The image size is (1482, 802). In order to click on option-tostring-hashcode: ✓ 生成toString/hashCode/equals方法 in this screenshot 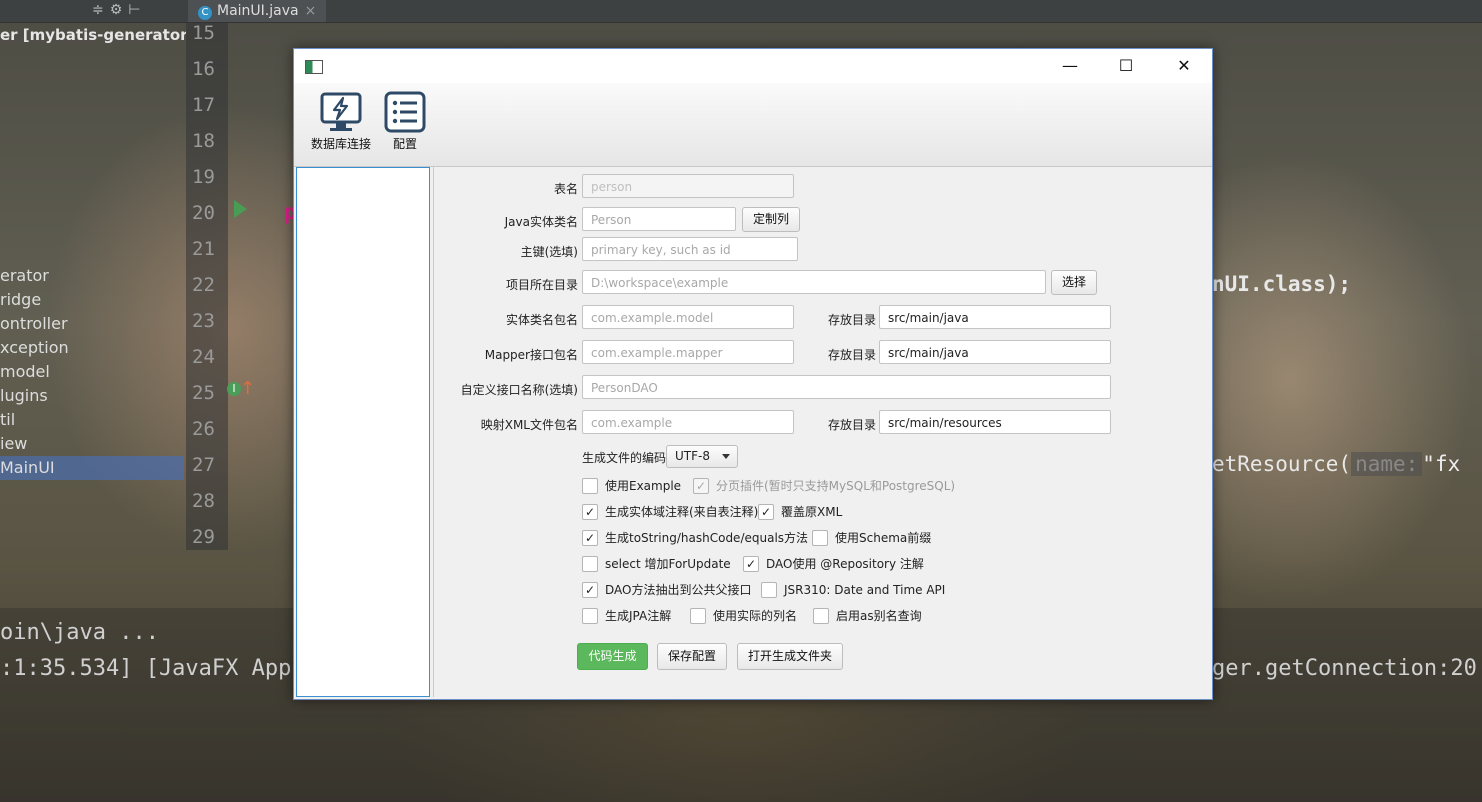, I will do `click(695, 538)`.